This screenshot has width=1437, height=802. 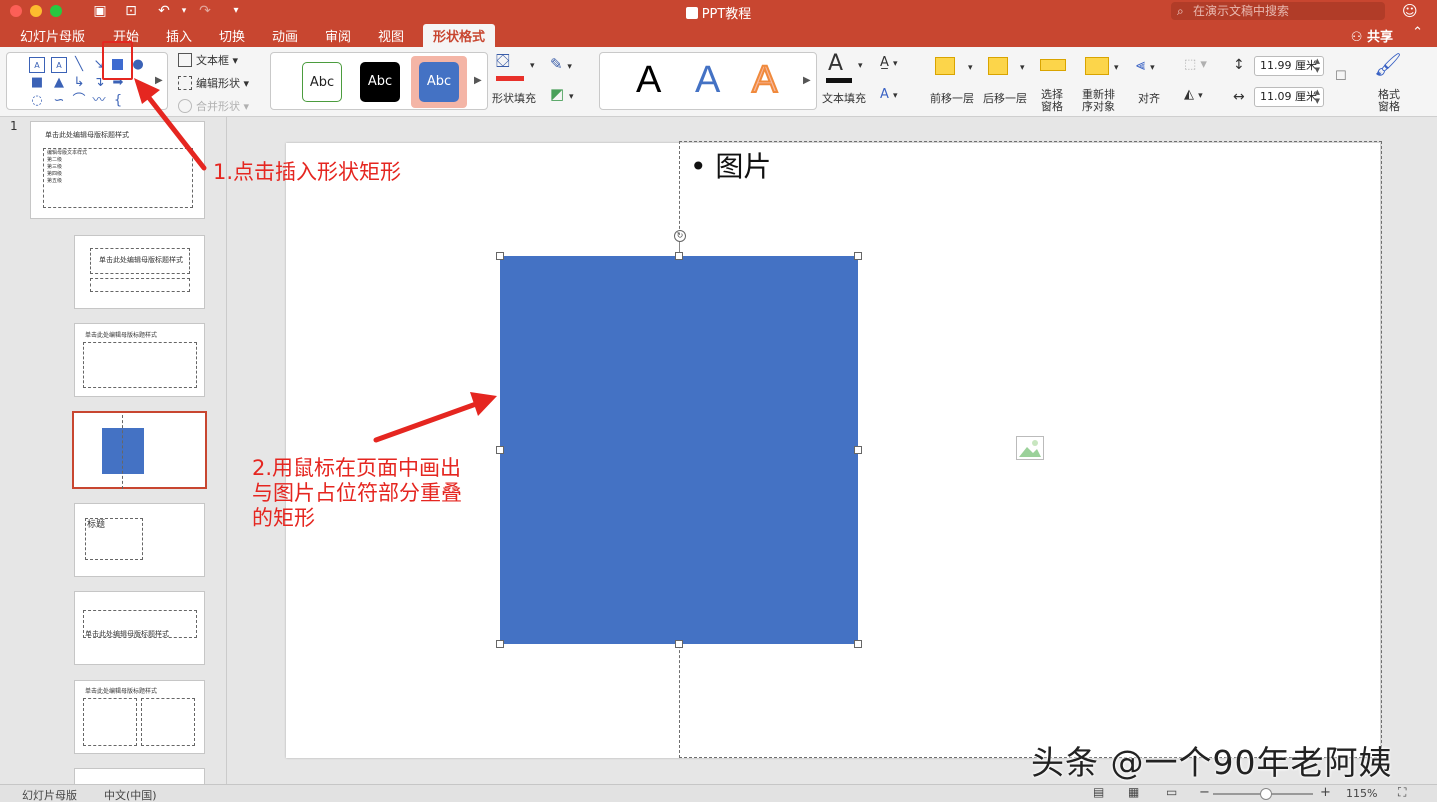 I want to click on wordart-style-blue: A, so click(x=707, y=80).